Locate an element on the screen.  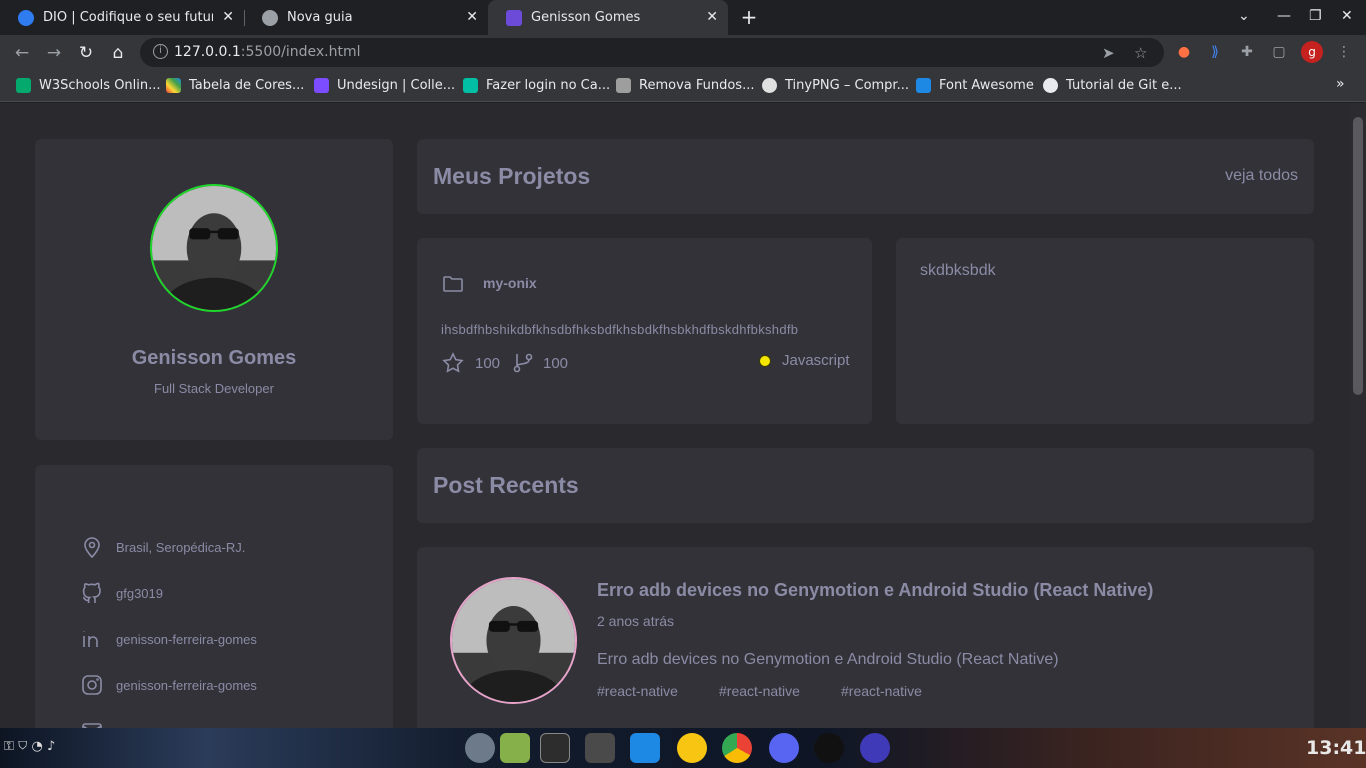
page-icon is located at coordinates (514, 17).